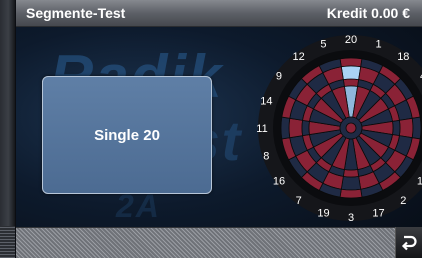  Describe the element at coordinates (266, 101) in the screenshot. I see `segment-number-label: 14` at that location.